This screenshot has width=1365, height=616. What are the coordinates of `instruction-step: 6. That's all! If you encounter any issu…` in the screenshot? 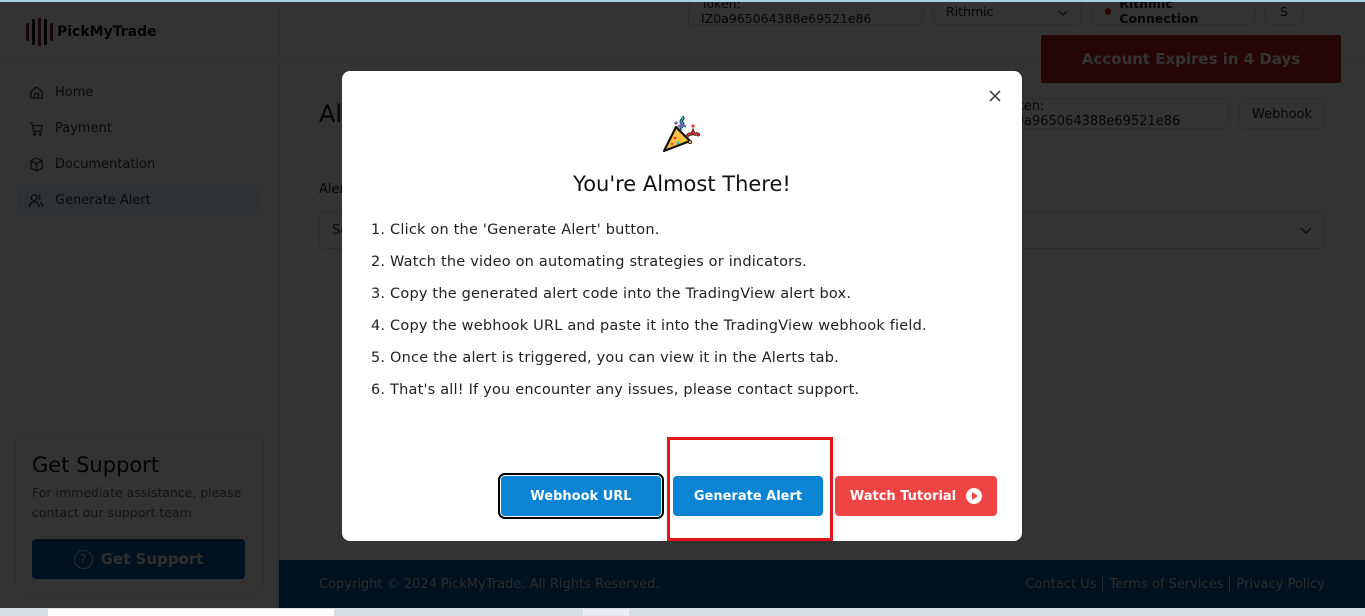 It's located at (615, 390).